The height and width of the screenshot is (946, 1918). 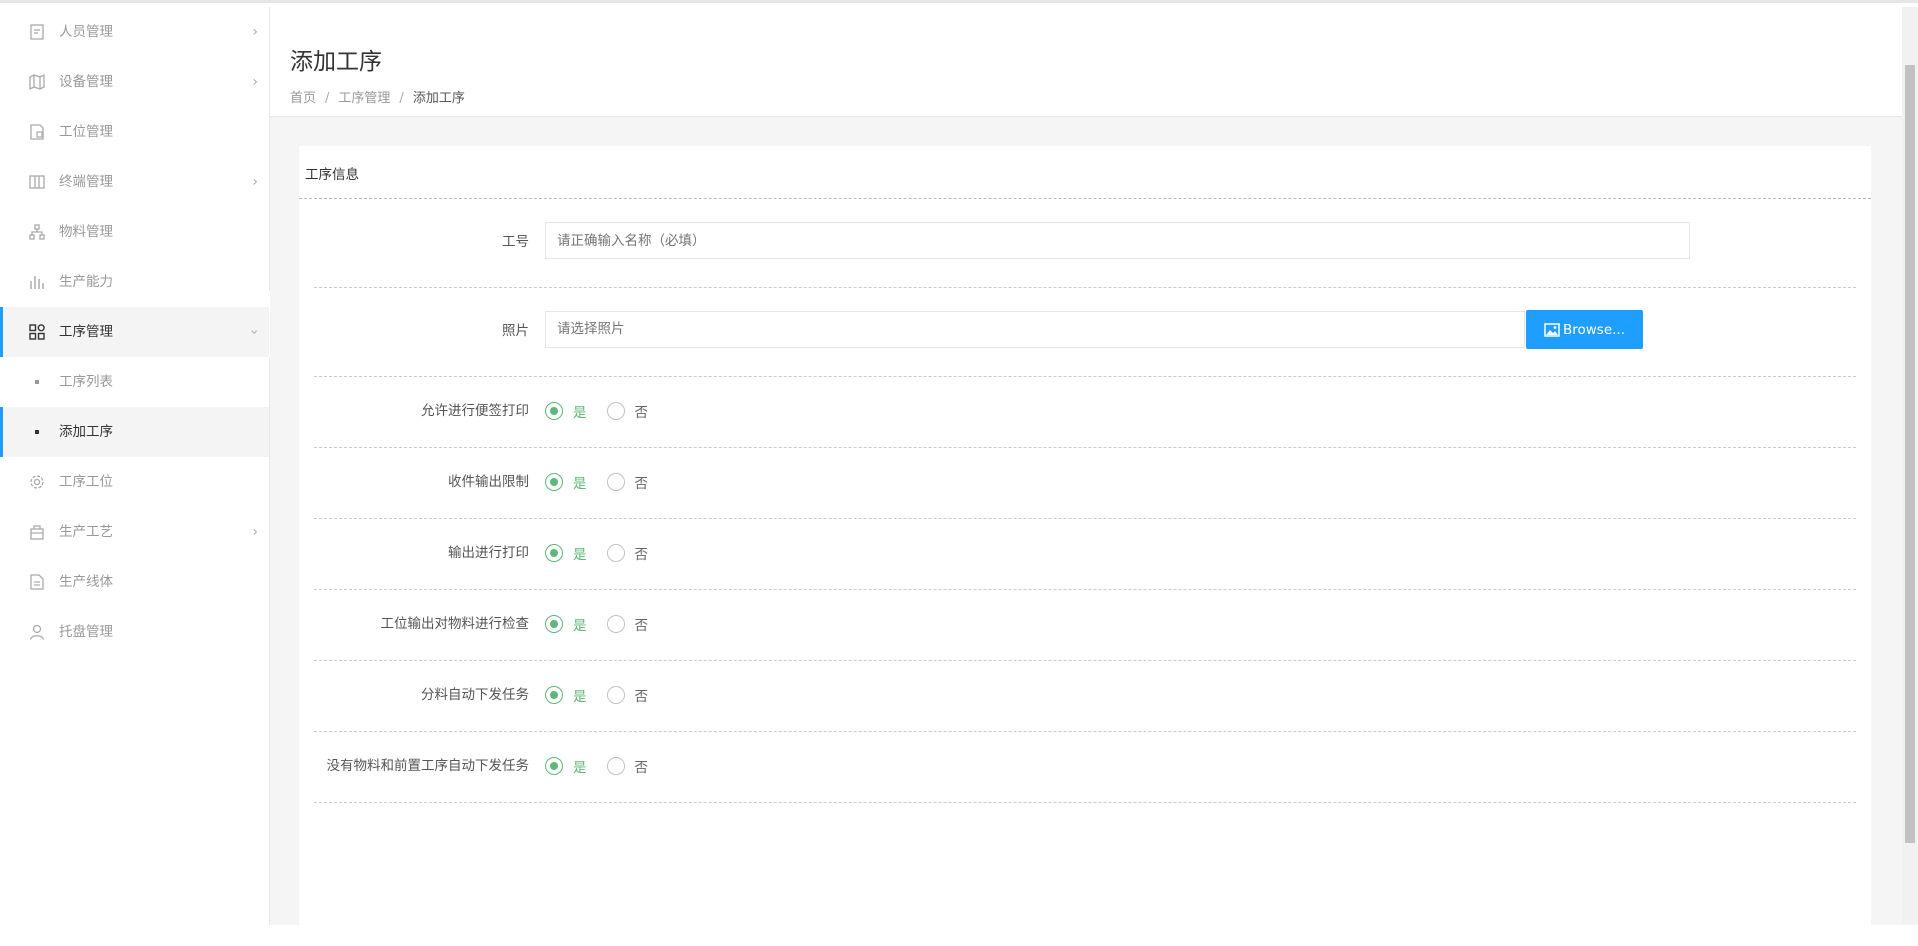 I want to click on apps-grid-icon, so click(x=37, y=332).